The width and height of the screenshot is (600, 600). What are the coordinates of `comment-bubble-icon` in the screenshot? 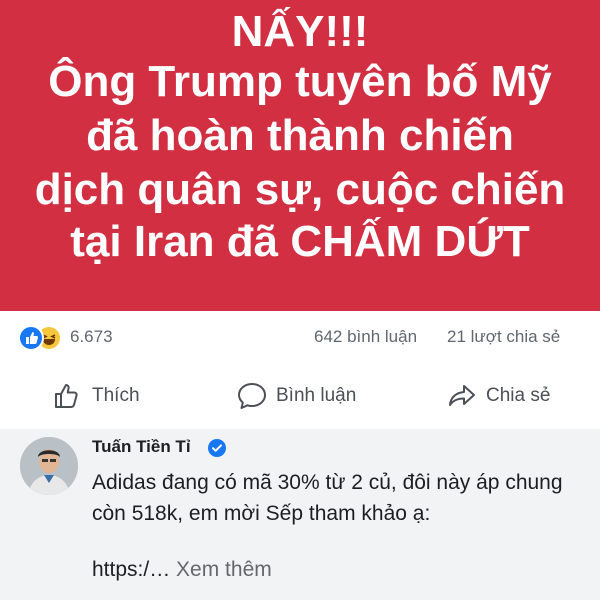 It's located at (252, 396).